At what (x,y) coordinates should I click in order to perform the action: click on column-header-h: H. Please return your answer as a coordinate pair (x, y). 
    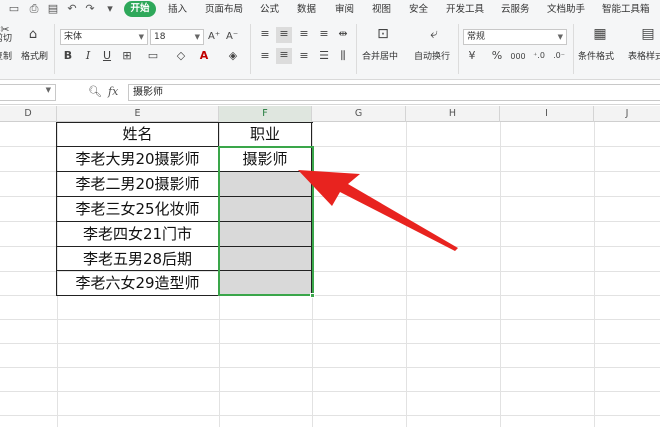
    Looking at the image, I should click on (453, 114).